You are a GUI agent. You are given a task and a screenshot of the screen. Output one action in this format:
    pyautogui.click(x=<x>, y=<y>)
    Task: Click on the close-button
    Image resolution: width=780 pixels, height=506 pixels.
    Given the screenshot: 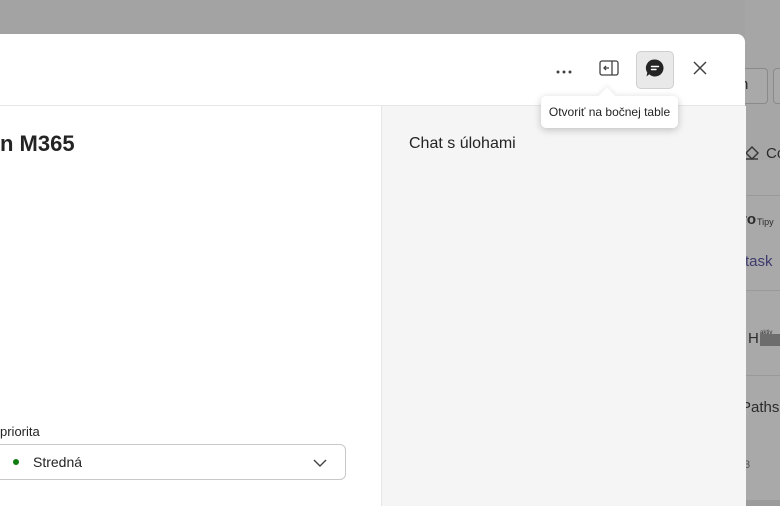 What is the action you would take?
    pyautogui.click(x=700, y=70)
    